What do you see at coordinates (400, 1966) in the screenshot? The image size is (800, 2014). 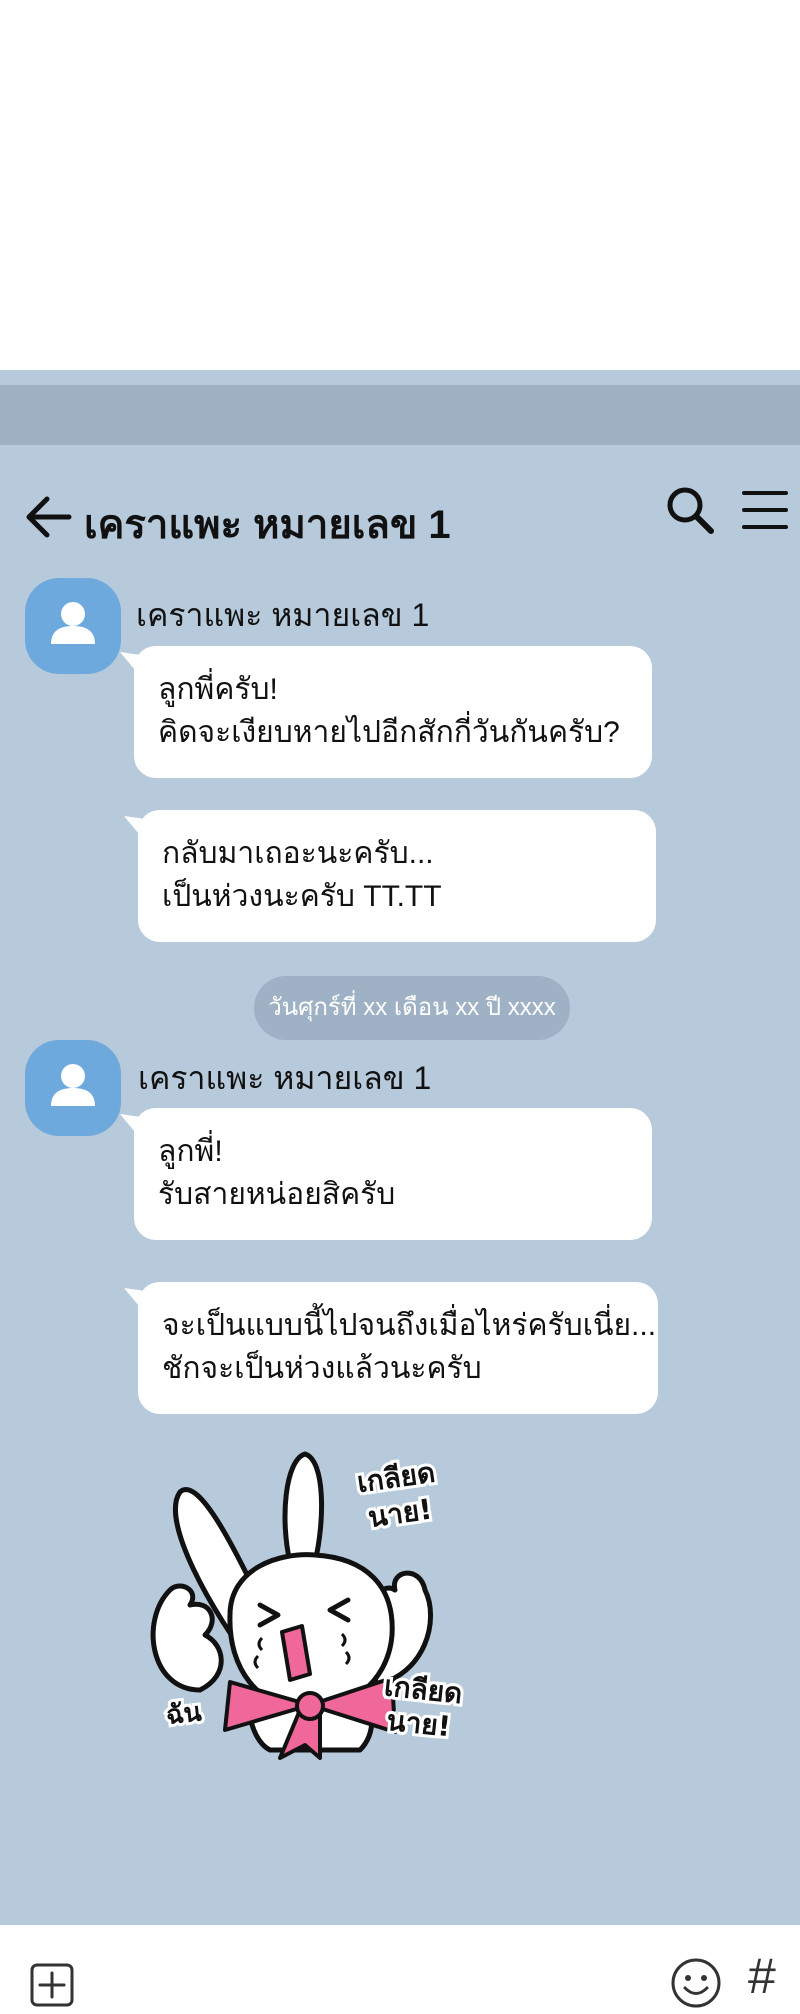 I see `input-bar: #` at bounding box center [400, 1966].